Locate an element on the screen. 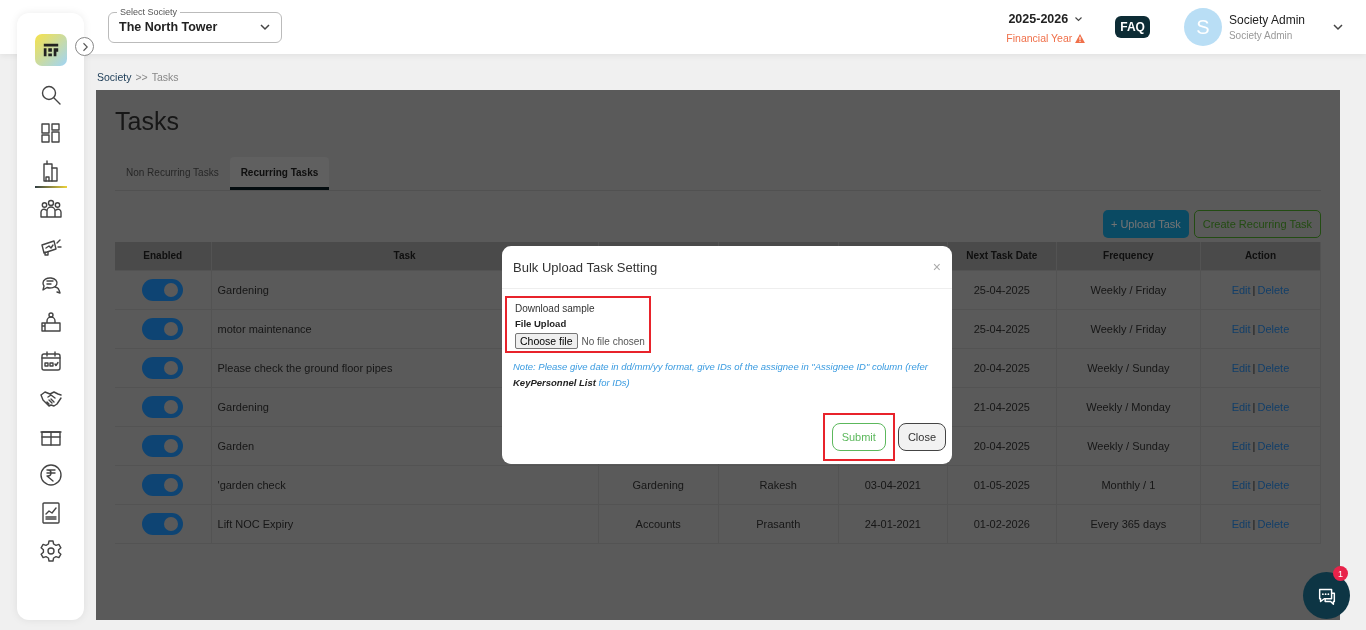 The width and height of the screenshot is (1366, 630). table-cell: Weekly / Monday is located at coordinates (1128, 406).